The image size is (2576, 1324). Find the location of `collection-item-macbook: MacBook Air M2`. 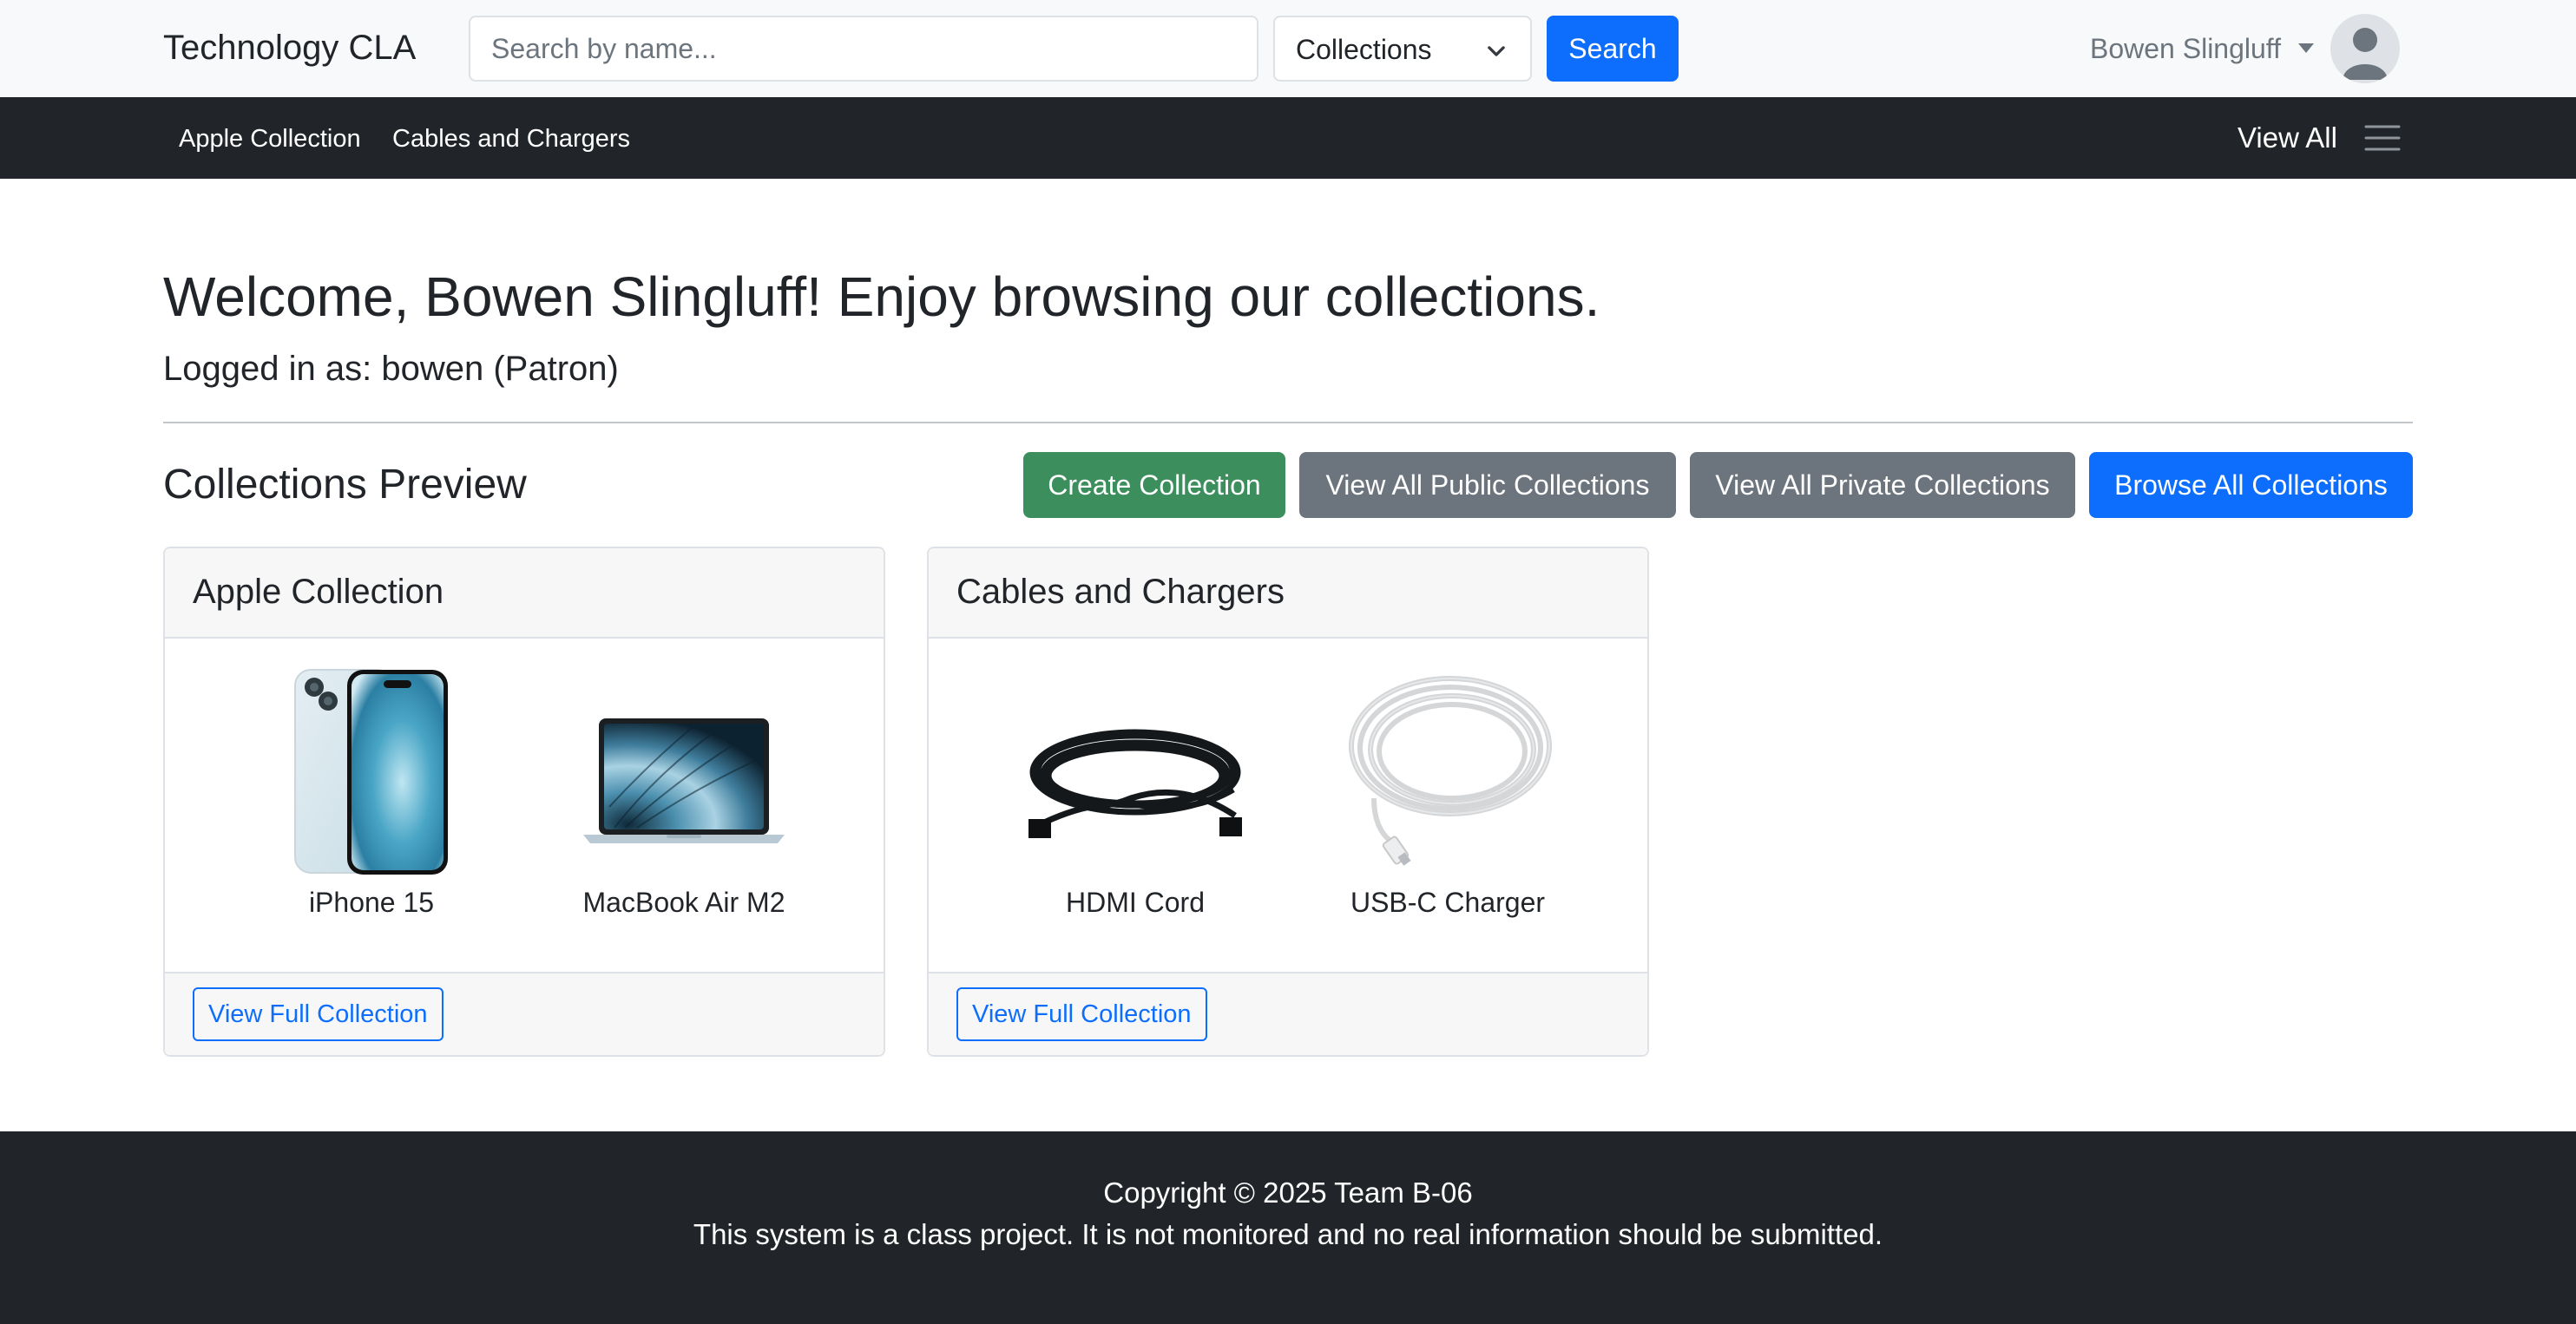

collection-item-macbook: MacBook Air M2 is located at coordinates (684, 793).